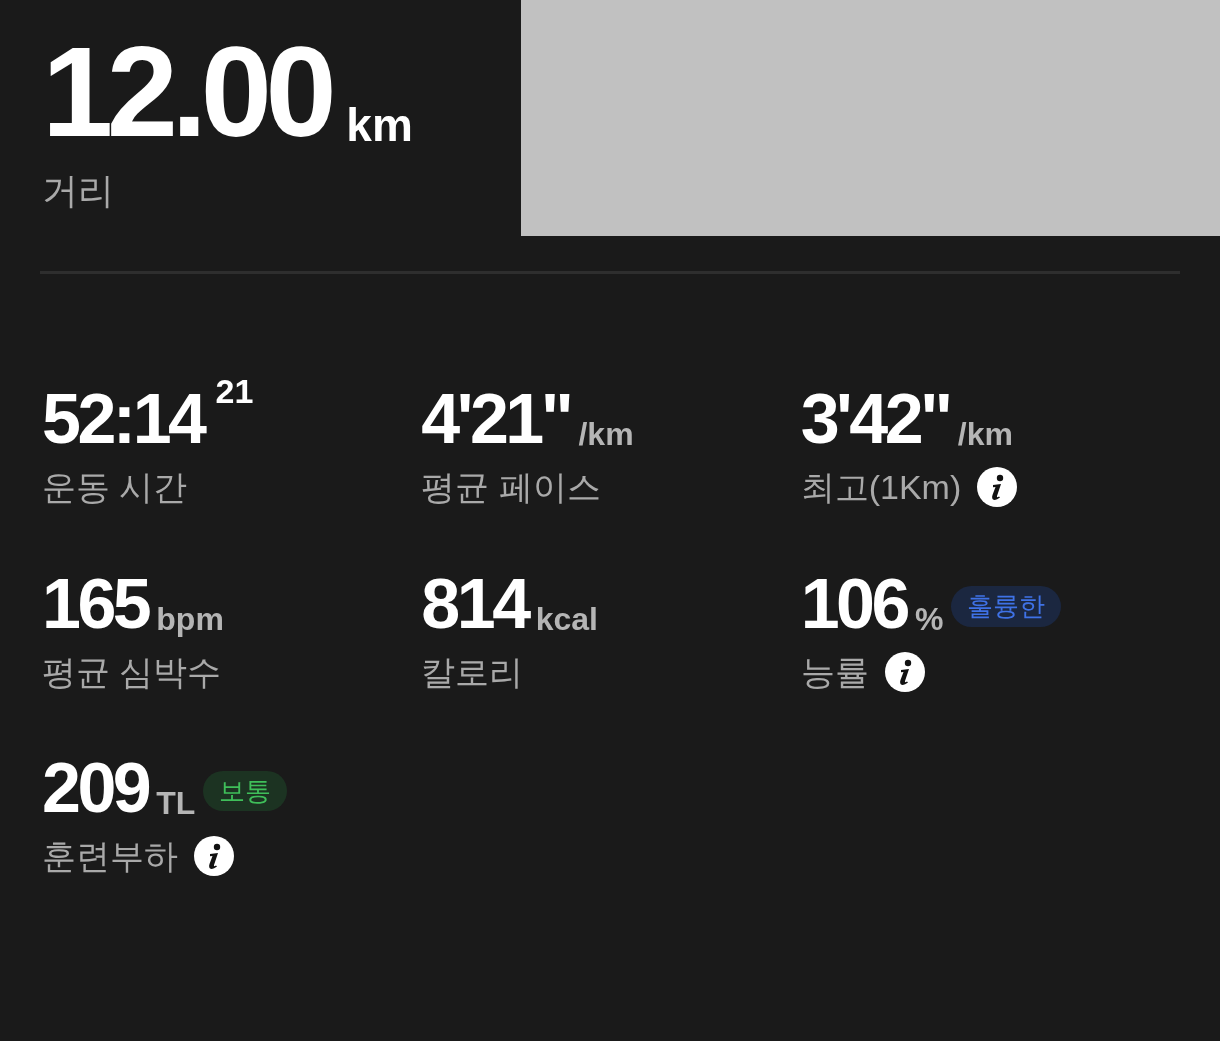  I want to click on rating-badge: 훌륭한, so click(1006, 606).